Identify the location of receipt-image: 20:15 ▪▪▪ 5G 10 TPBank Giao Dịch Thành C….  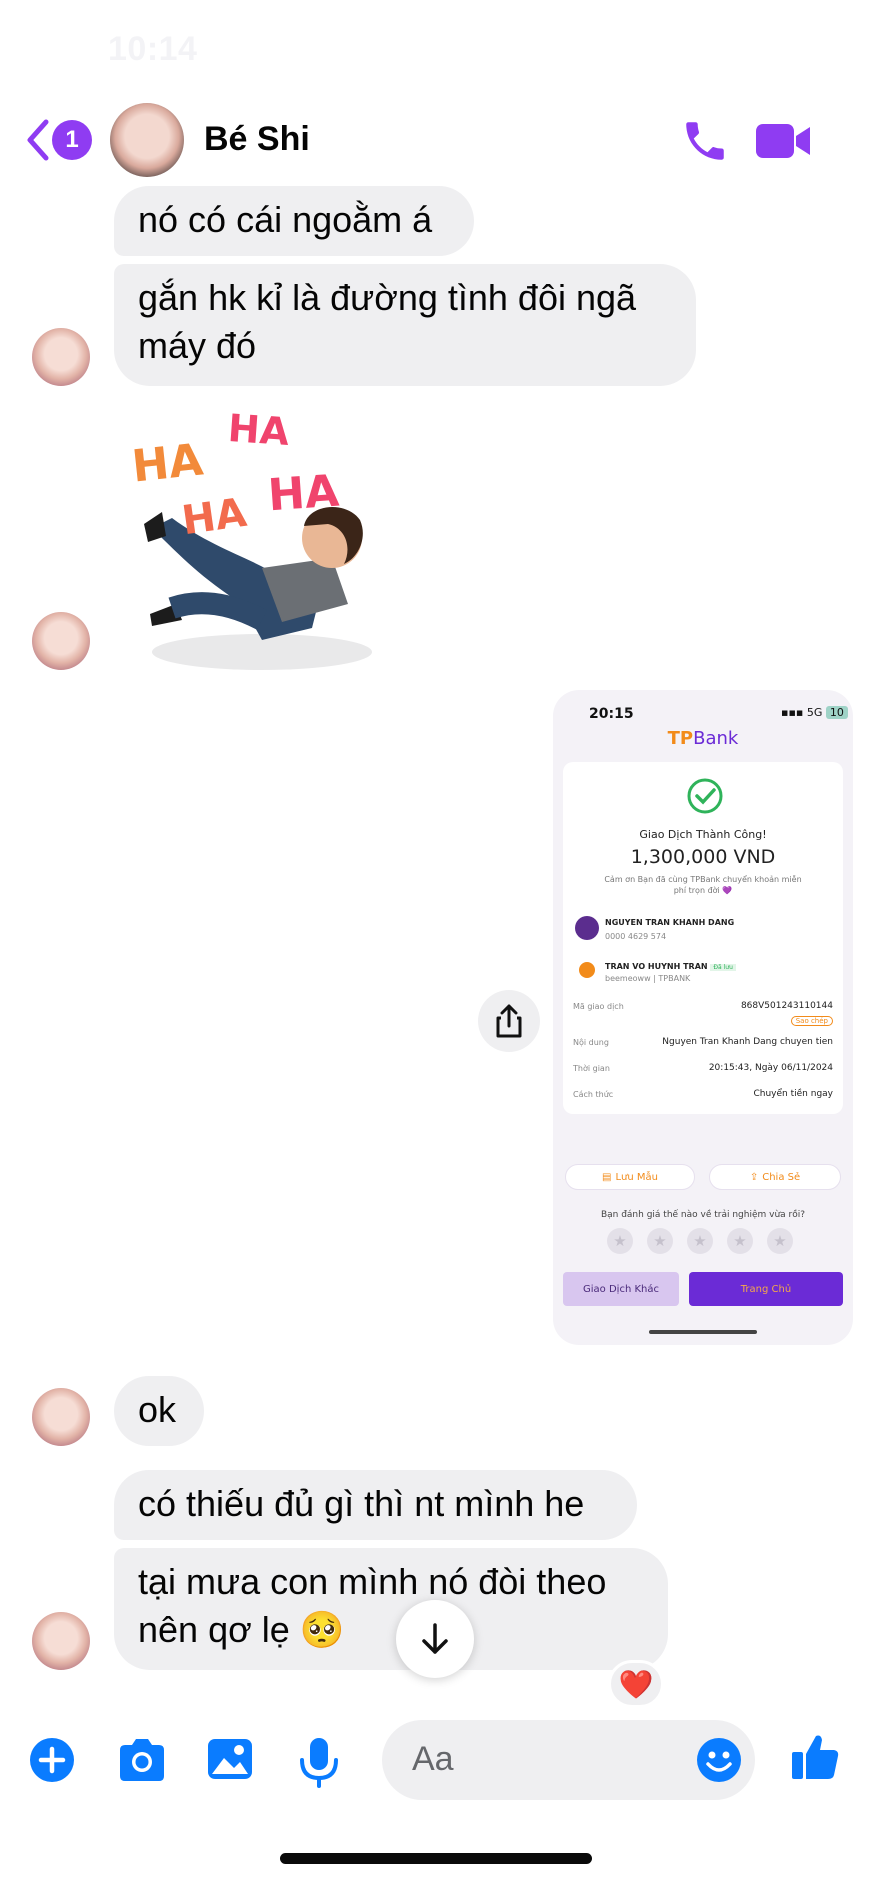
(703, 1017).